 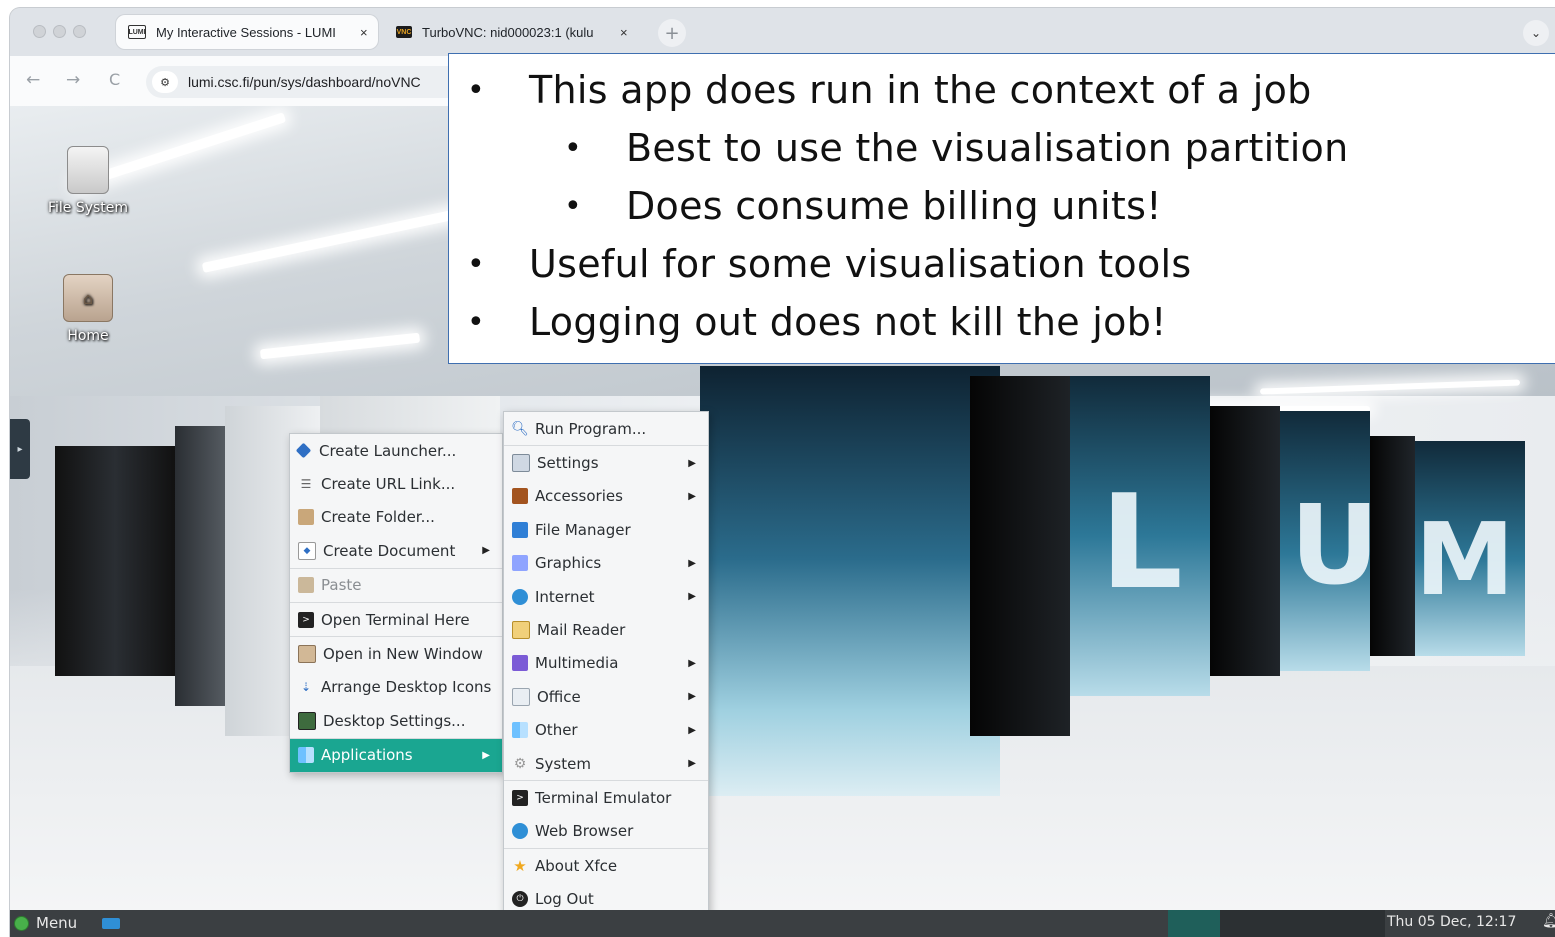 What do you see at coordinates (521, 696) in the screenshot?
I see `office-icon` at bounding box center [521, 696].